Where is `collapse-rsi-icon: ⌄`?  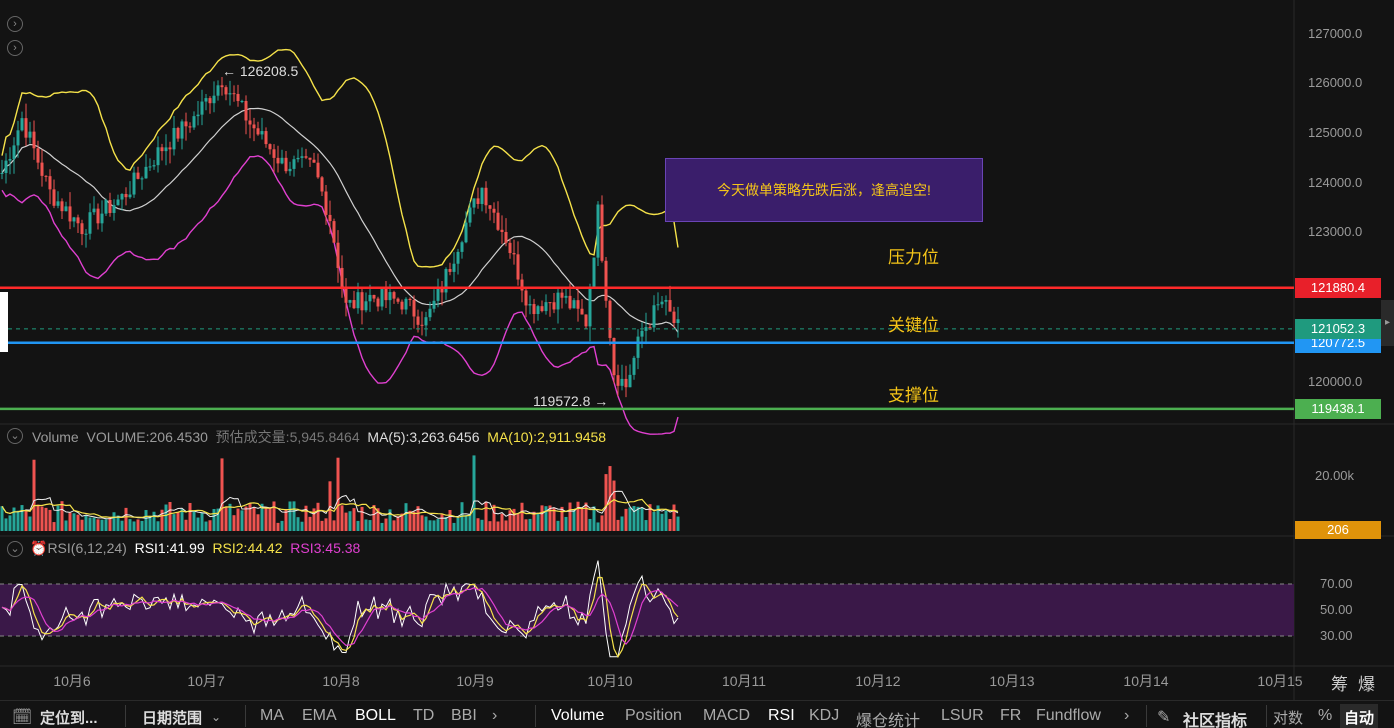
collapse-rsi-icon: ⌄ is located at coordinates (15, 549).